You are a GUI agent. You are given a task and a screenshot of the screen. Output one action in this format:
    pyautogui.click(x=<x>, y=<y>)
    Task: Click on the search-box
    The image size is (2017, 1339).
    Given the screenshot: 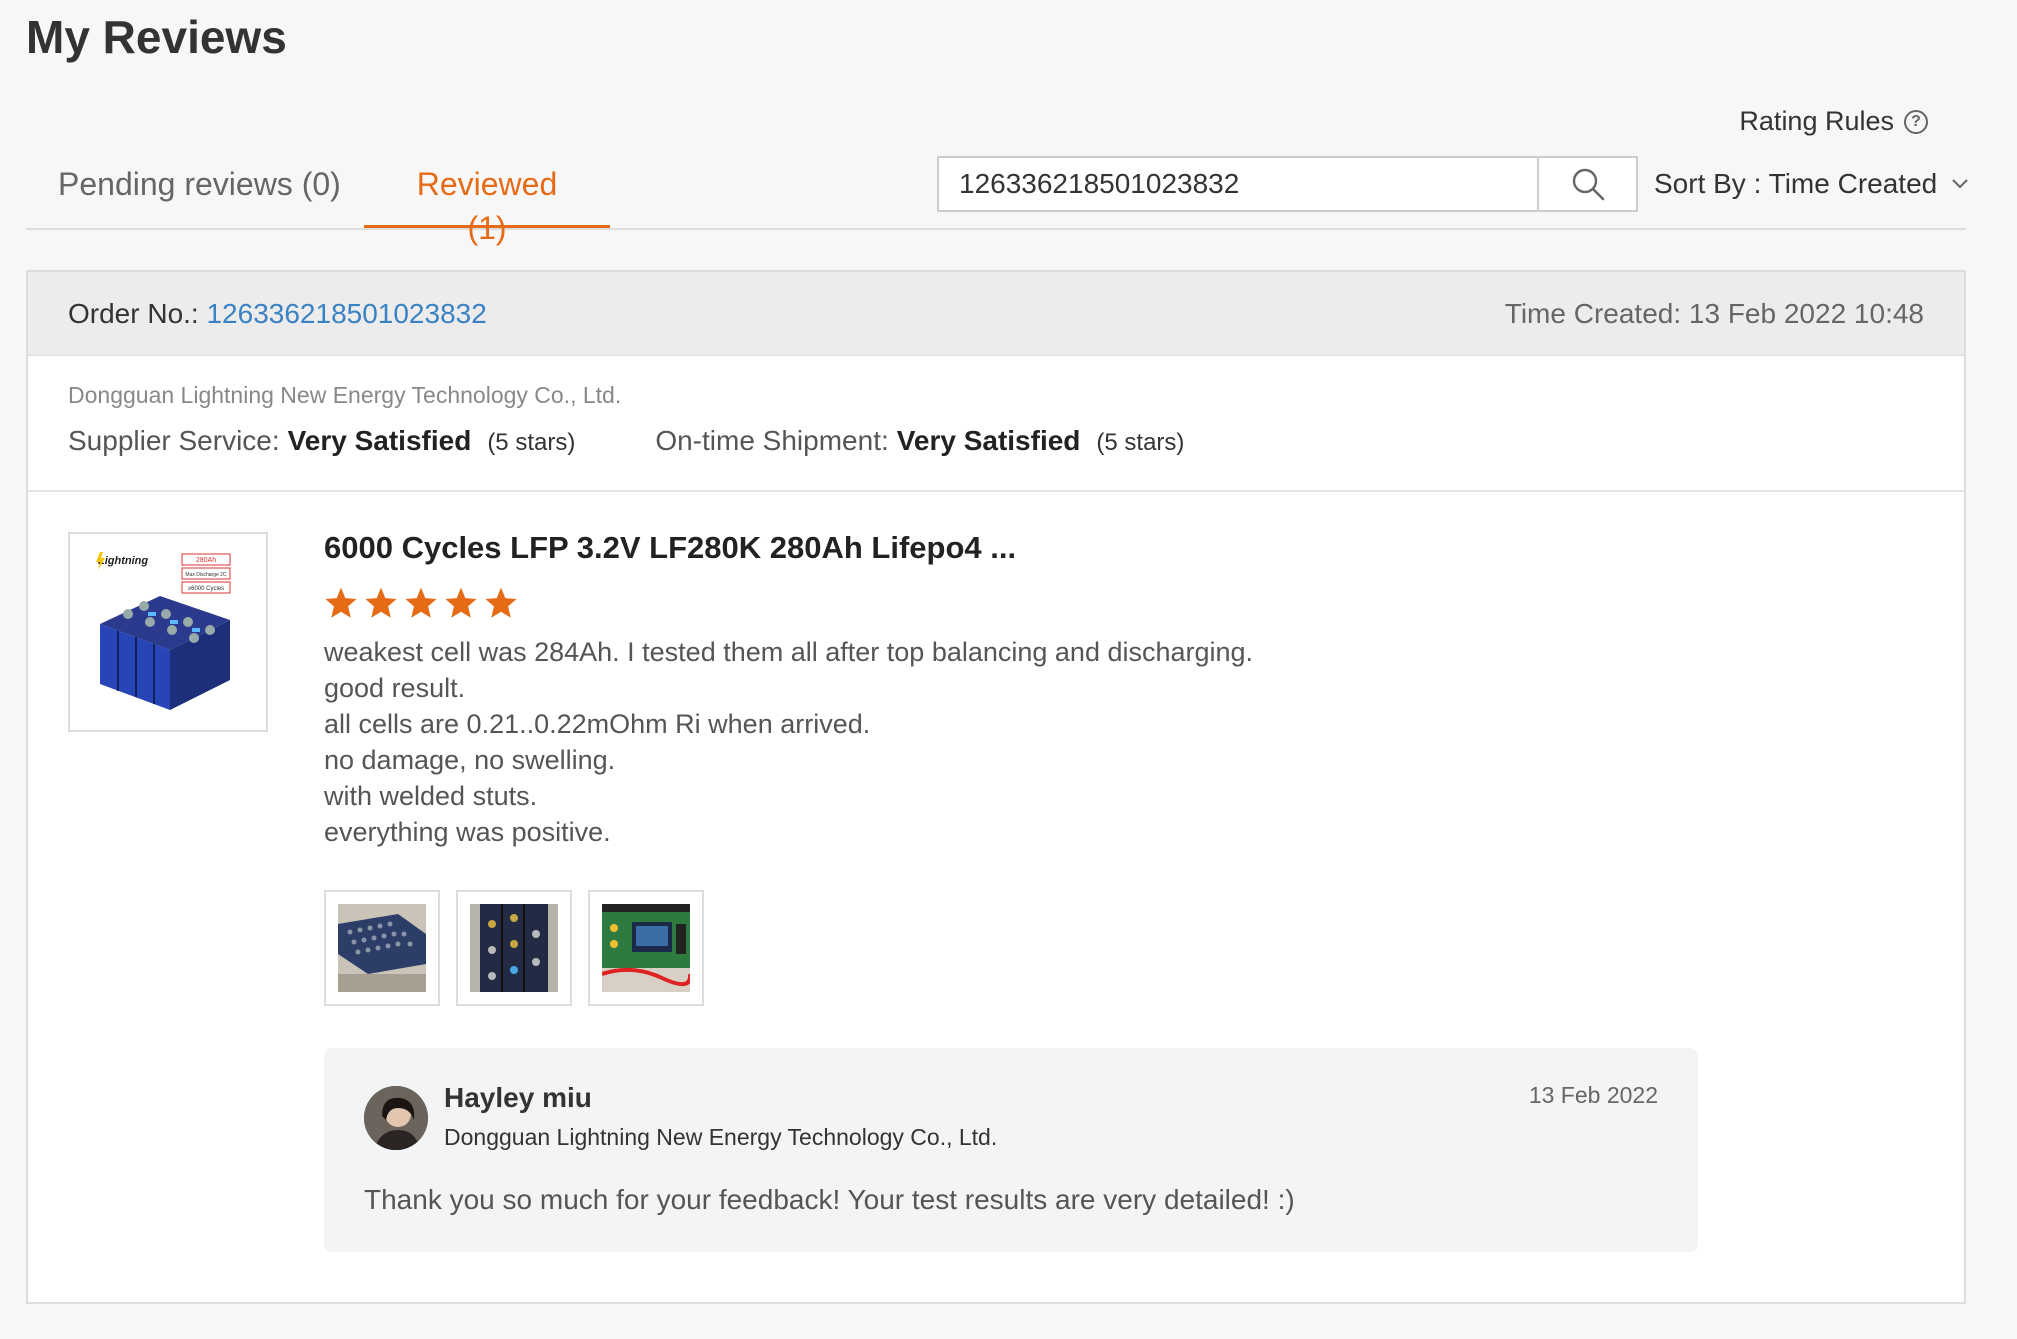 What is the action you would take?
    pyautogui.click(x=1287, y=184)
    